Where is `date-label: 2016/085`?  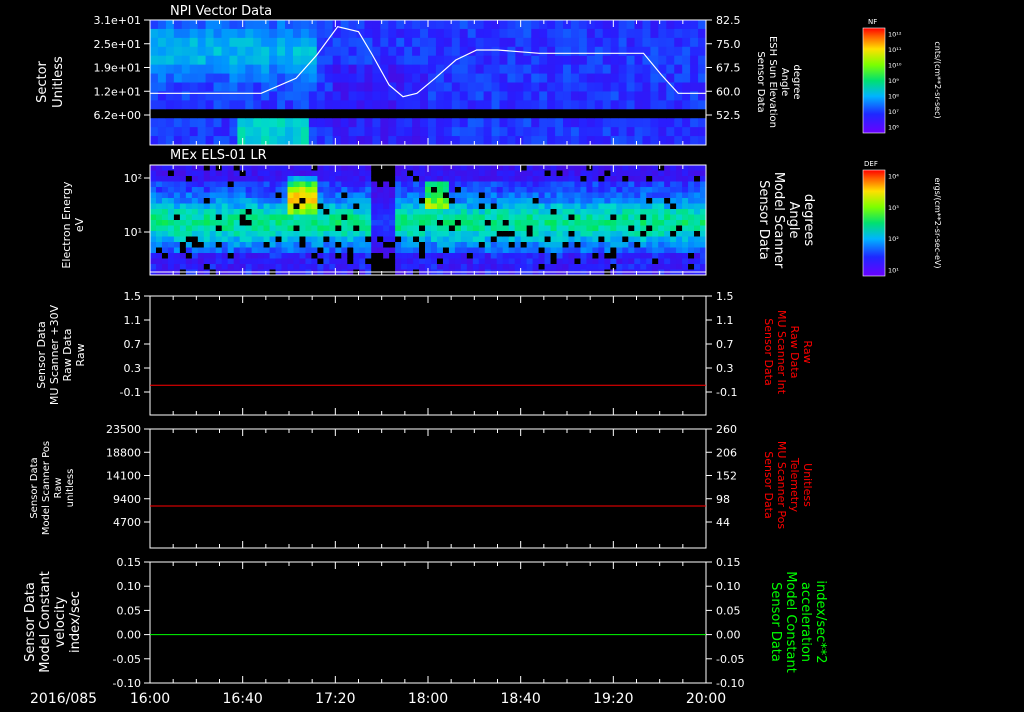
date-label: 2016/085 is located at coordinates (63, 699).